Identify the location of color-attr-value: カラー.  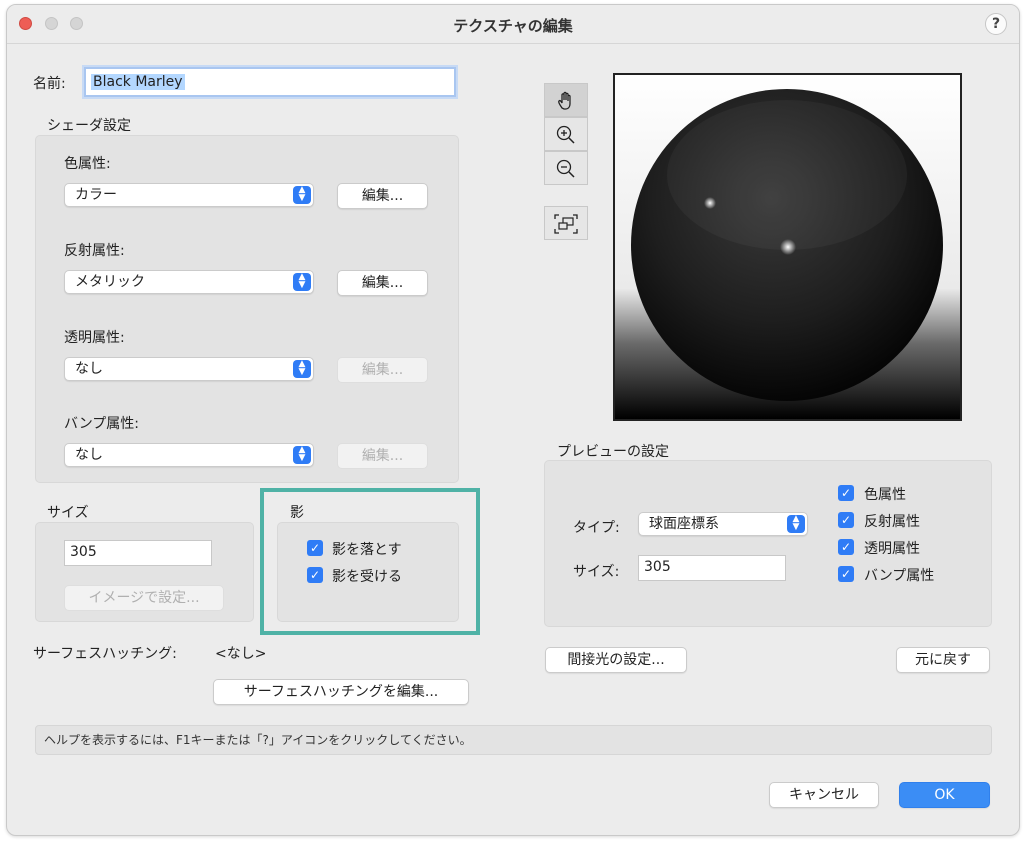
(96, 195).